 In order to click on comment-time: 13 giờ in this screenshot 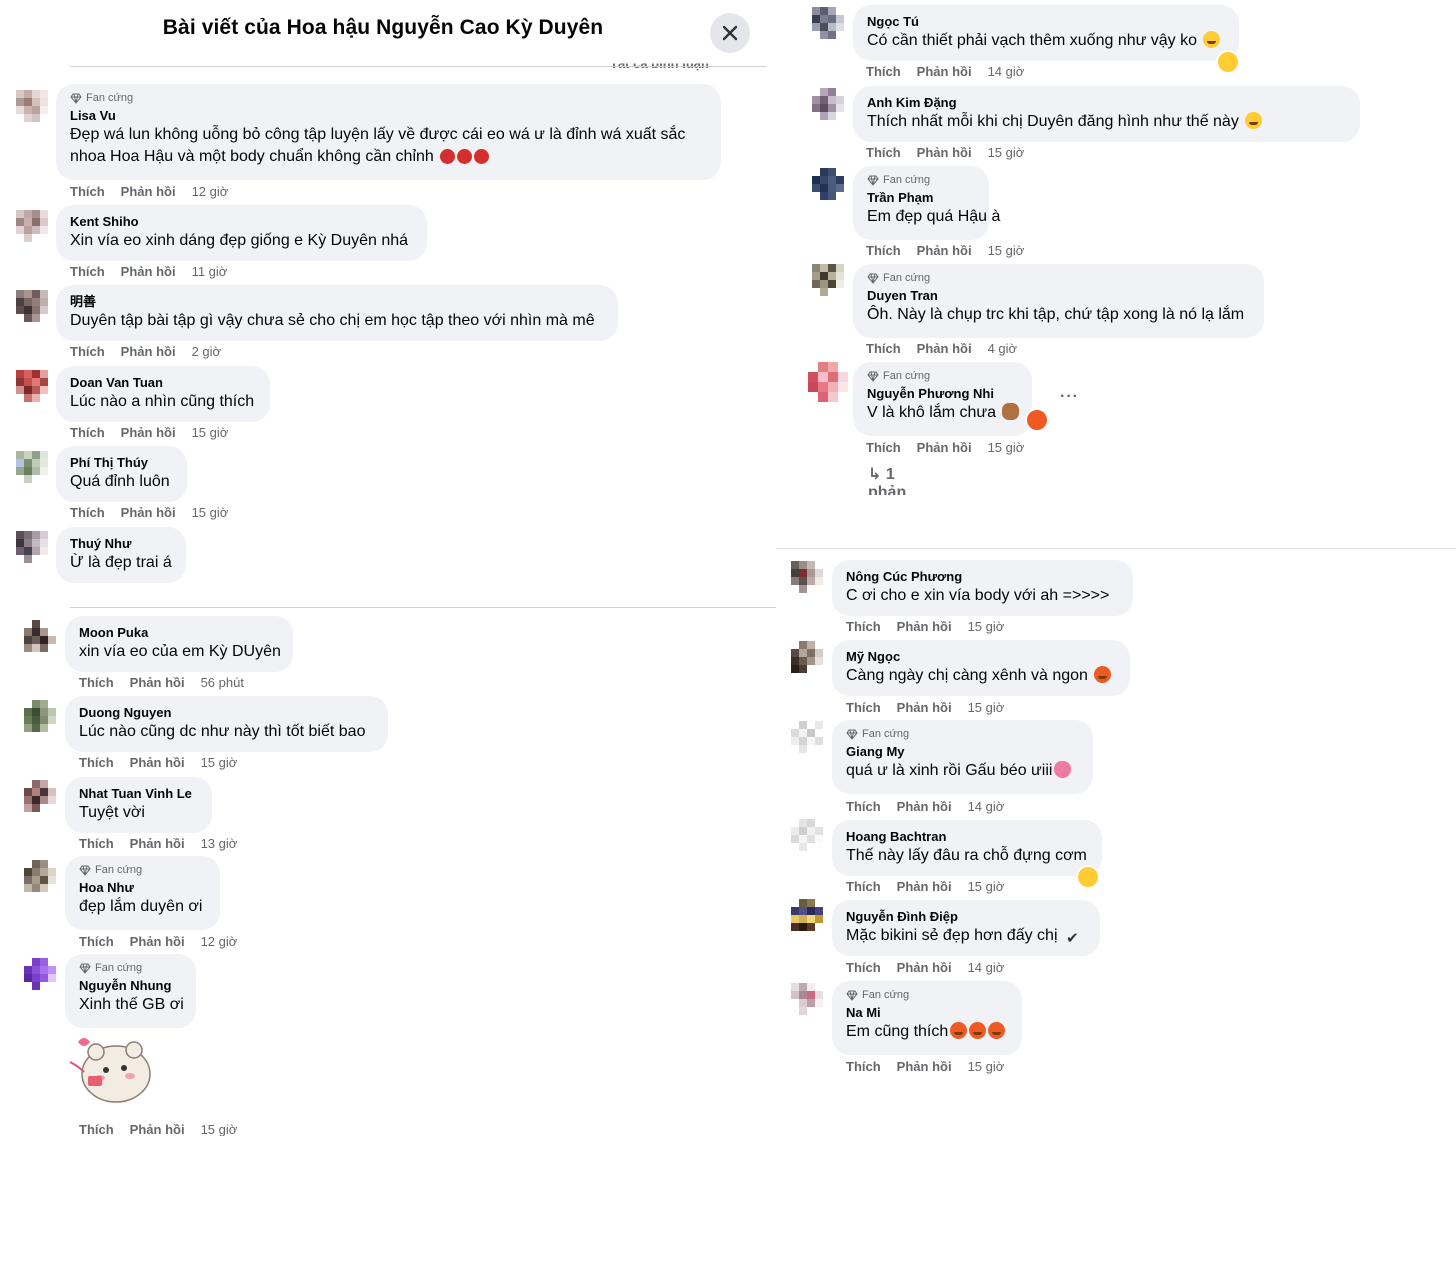, I will do `click(219, 843)`.